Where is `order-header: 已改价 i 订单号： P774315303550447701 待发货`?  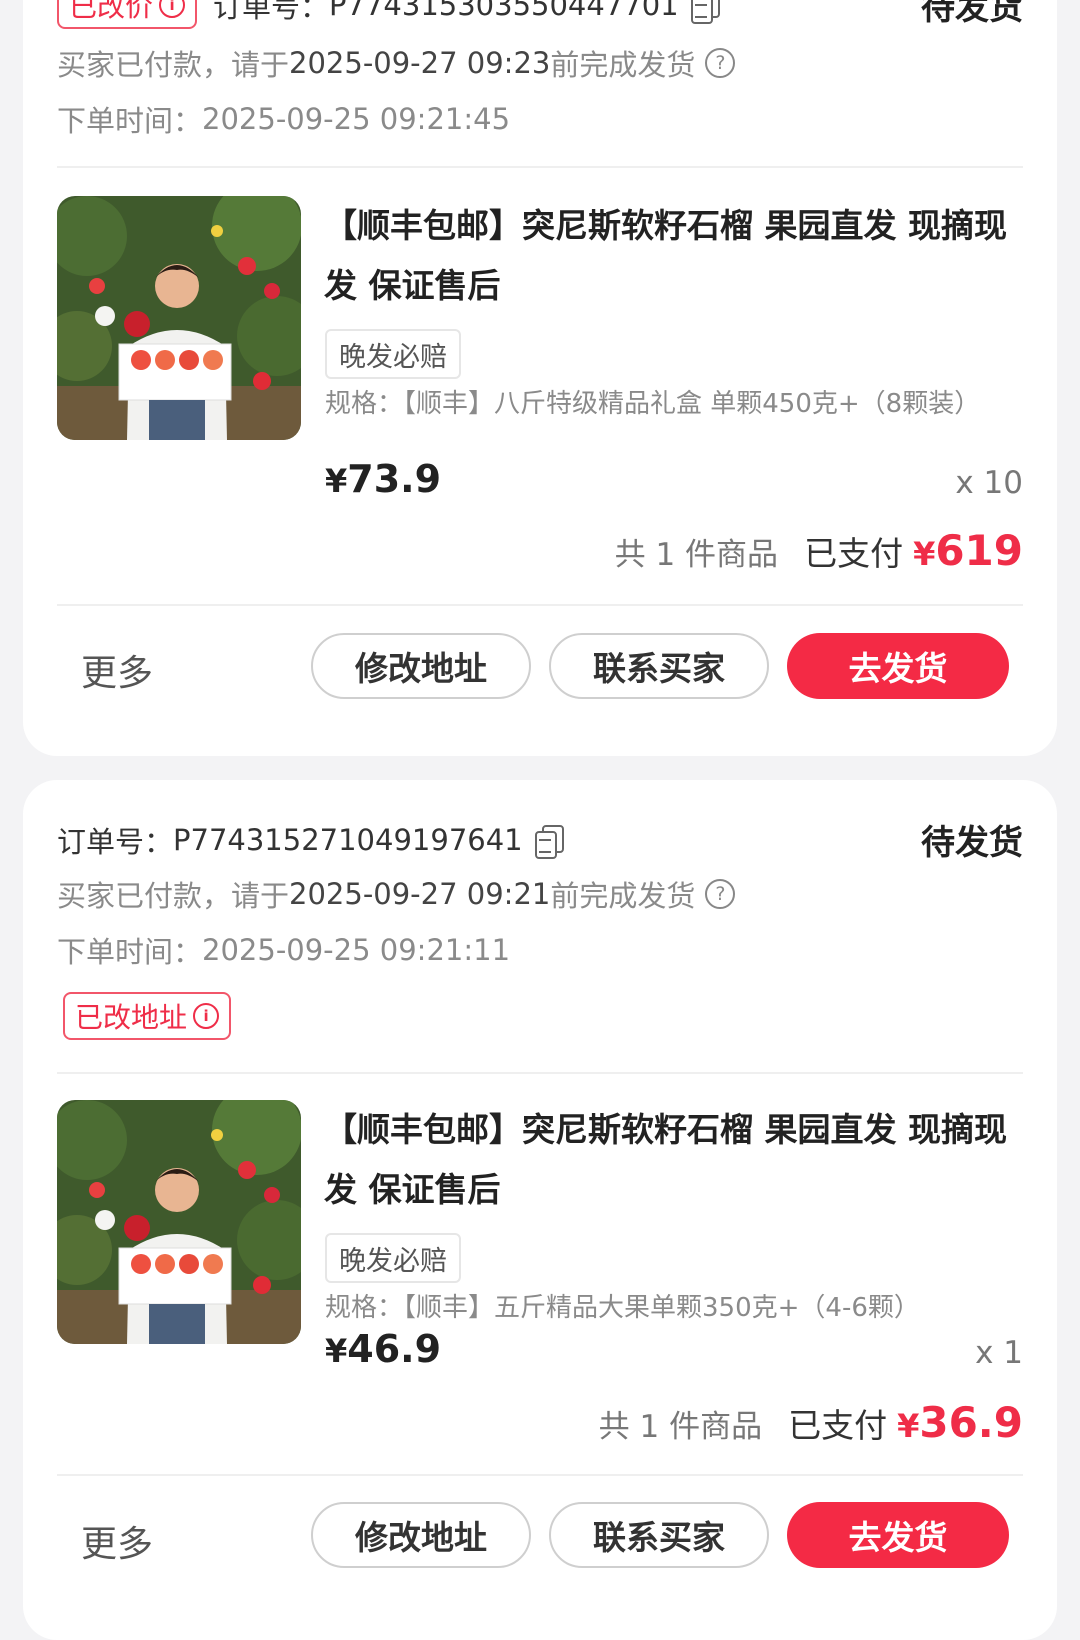
order-header: 已改价 i 订单号： P774315303550447701 待发货 is located at coordinates (540, 14).